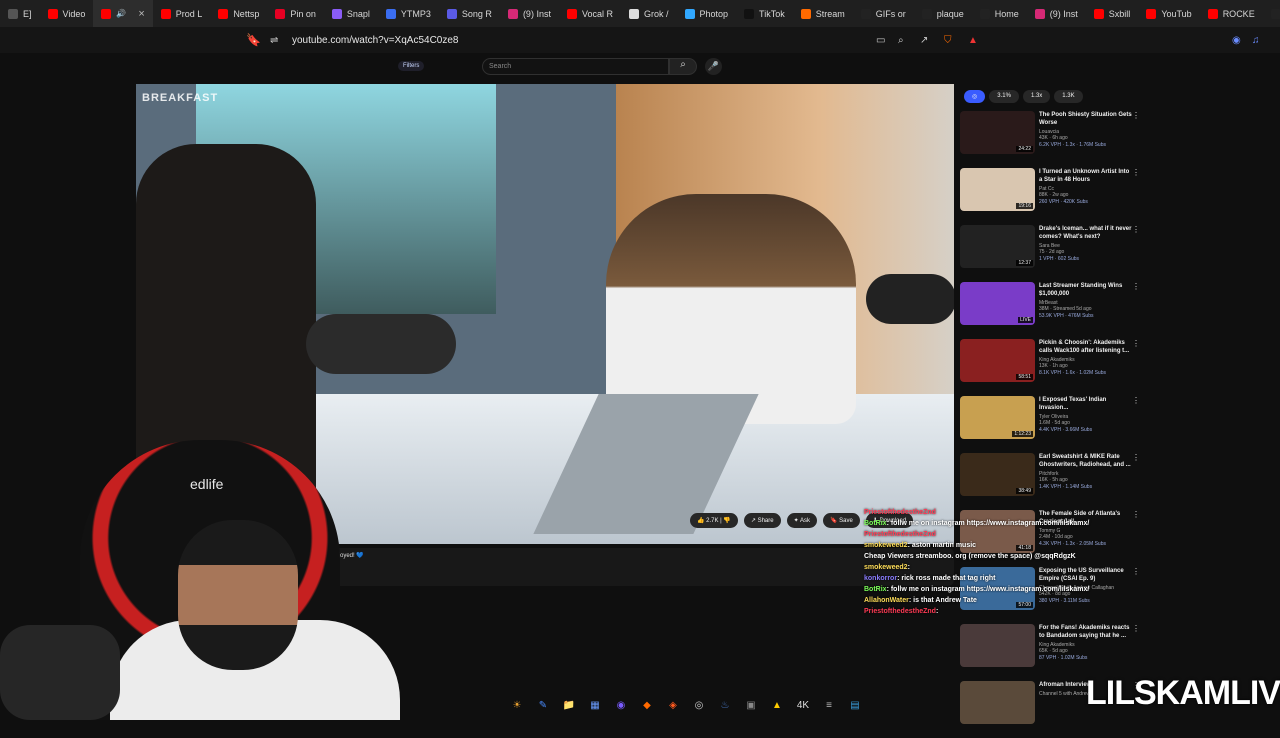 This screenshot has width=1280, height=738. What do you see at coordinates (751, 706) in the screenshot?
I see `taskbar-app-icon: ▣` at bounding box center [751, 706].